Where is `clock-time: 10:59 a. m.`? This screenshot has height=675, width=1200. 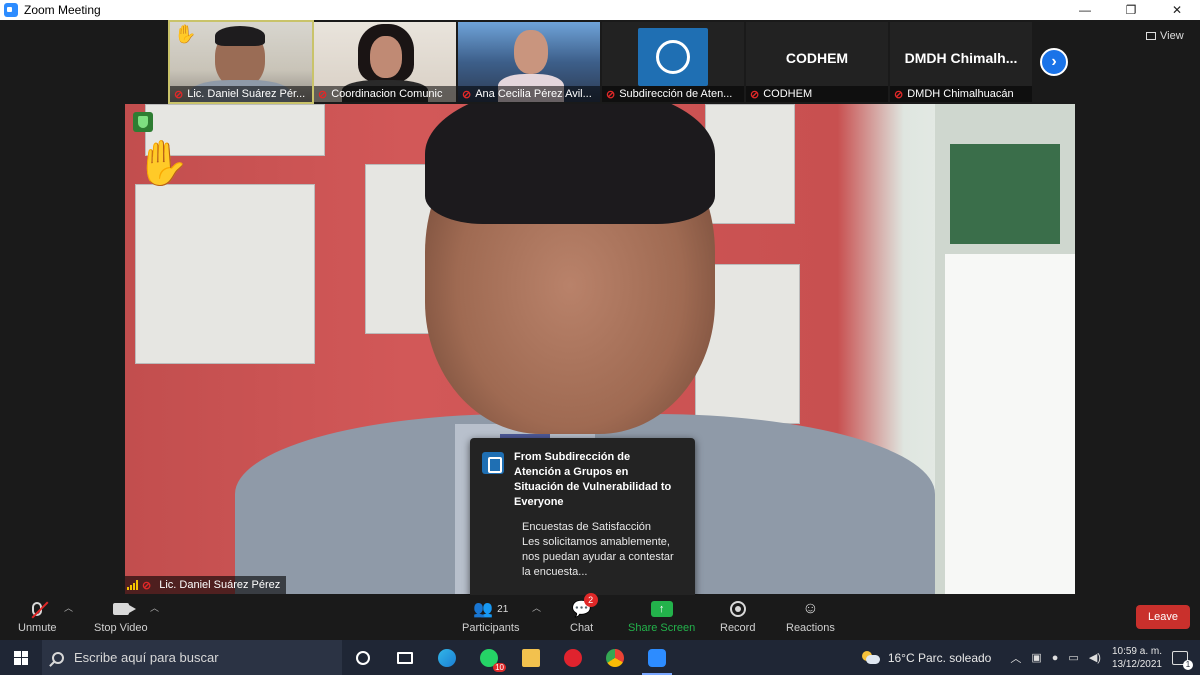 clock-time: 10:59 a. m. is located at coordinates (1136, 651).